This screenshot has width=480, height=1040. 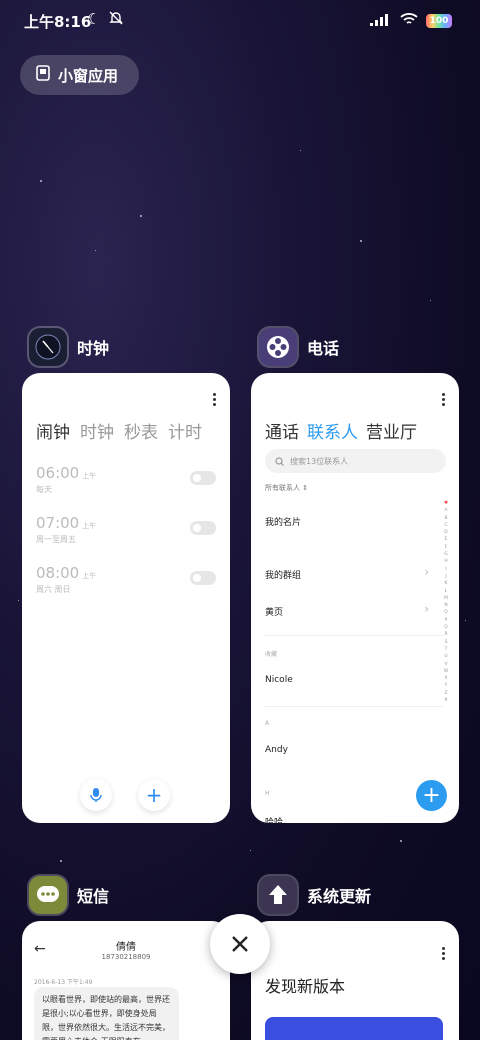 I want to click on tab-calls: 通话, so click(x=282, y=430).